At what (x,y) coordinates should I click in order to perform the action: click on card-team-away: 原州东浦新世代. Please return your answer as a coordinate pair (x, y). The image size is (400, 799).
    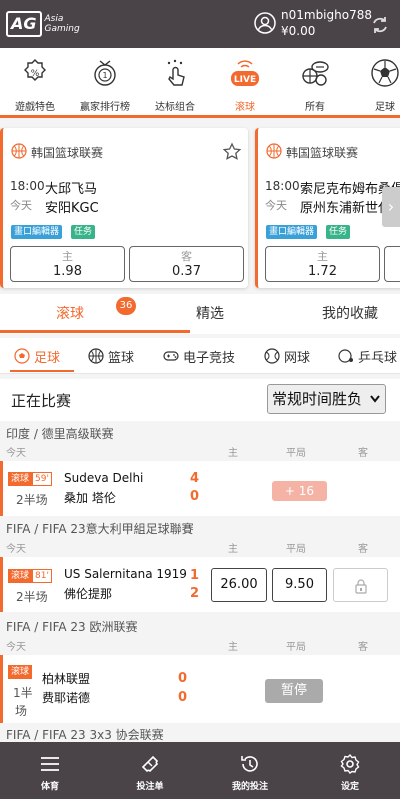
    Looking at the image, I should click on (346, 208).